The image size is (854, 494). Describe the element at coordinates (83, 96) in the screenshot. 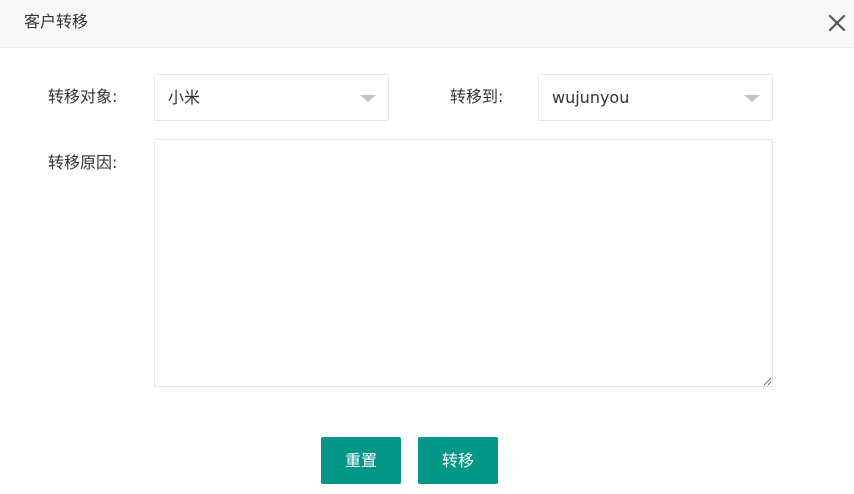

I see `transfer-target-label: 转移对象:` at that location.